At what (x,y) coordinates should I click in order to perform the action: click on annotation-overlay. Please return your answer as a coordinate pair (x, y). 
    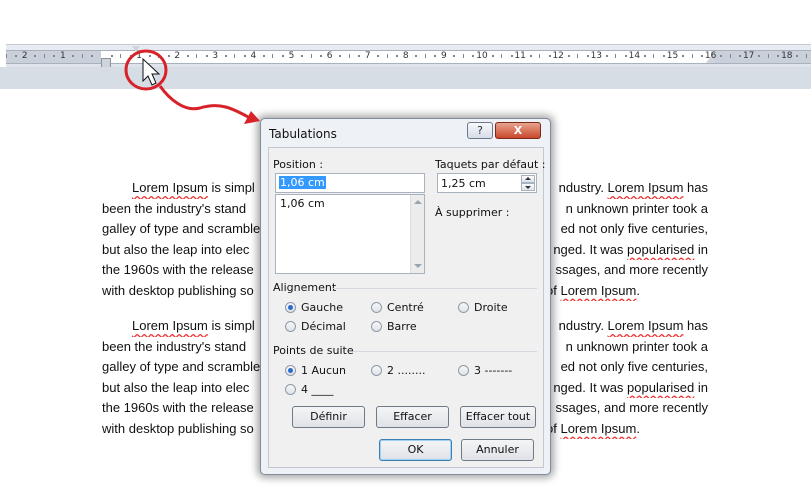
    Looking at the image, I should click on (192, 86).